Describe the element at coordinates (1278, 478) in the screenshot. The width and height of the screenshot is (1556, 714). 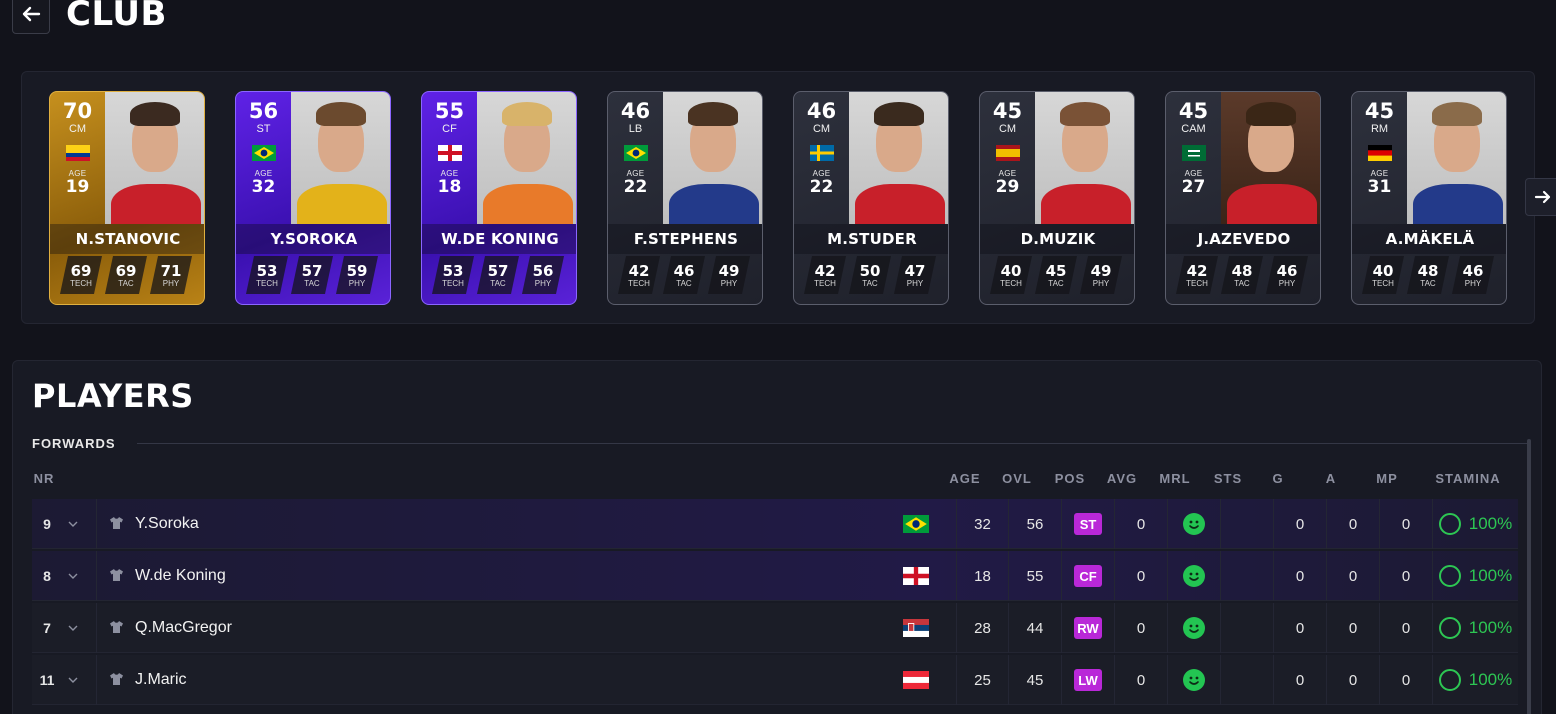
I see `column-header-g: G` at that location.